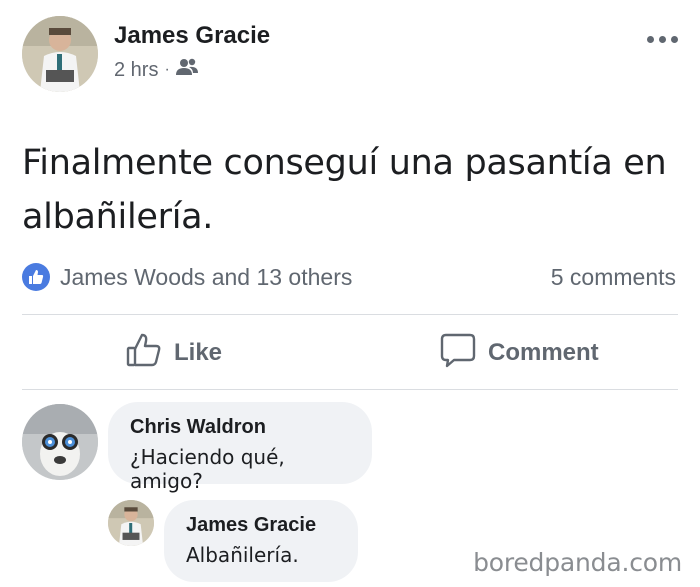 This screenshot has width=700, height=587. What do you see at coordinates (261, 525) in the screenshot?
I see `reply-author: James Gracie` at bounding box center [261, 525].